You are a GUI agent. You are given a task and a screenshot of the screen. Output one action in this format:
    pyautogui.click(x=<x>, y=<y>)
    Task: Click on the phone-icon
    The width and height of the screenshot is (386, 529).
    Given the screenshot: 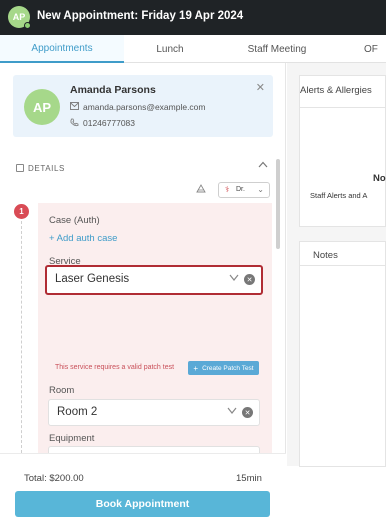 What is the action you would take?
    pyautogui.click(x=74, y=122)
    